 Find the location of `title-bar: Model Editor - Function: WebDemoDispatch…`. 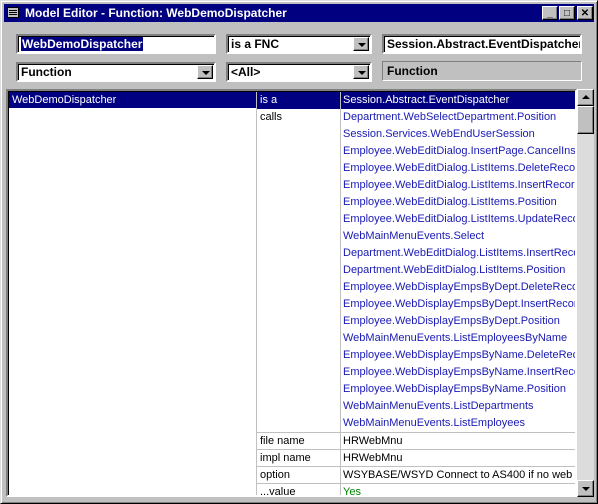

title-bar: Model Editor - Function: WebDemoDispatch… is located at coordinates (299, 13).